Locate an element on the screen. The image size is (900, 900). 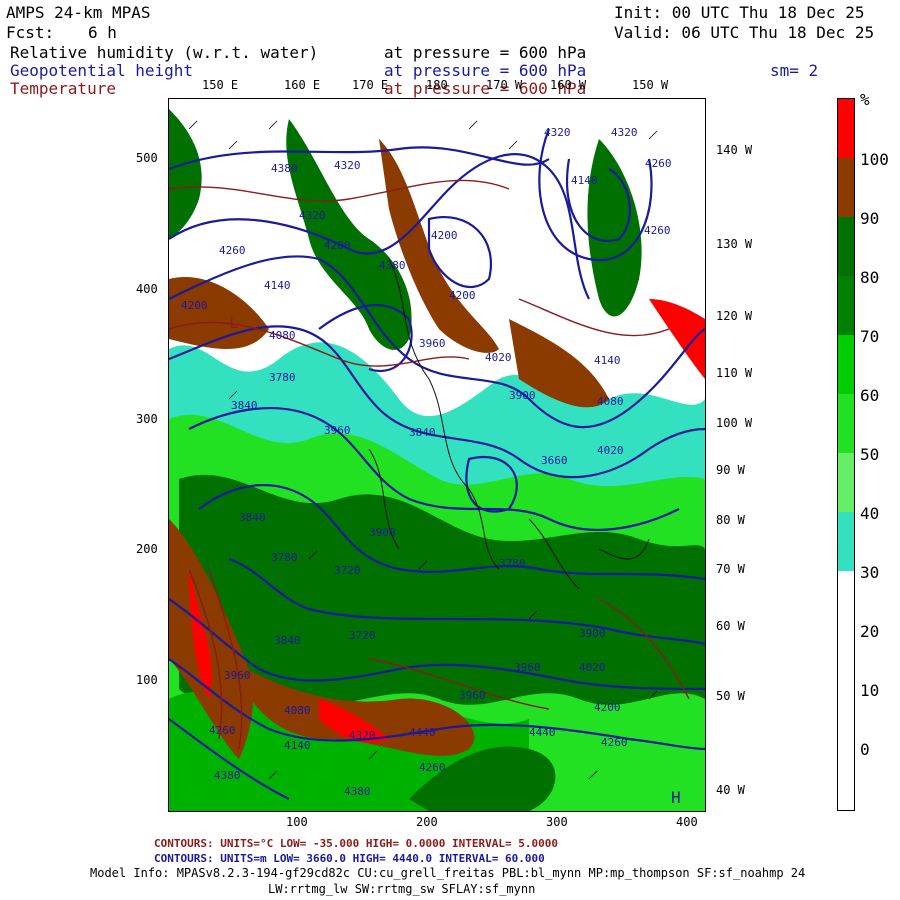
colorbar is located at coordinates (846, 454).